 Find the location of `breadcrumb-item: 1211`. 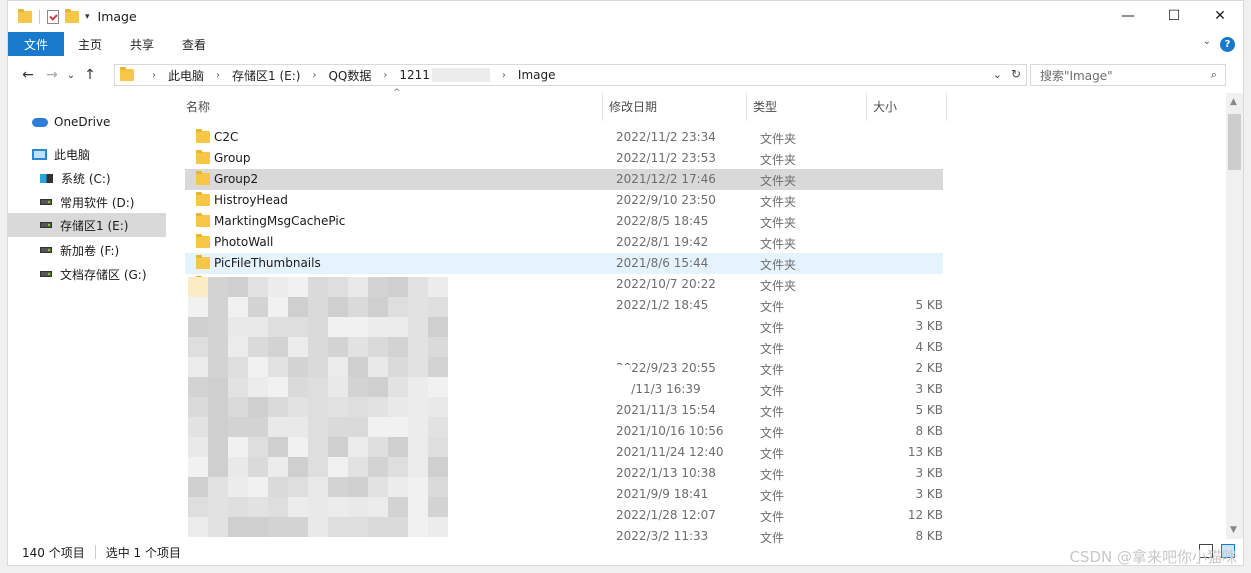

breadcrumb-item: 1211 is located at coordinates (414, 75).